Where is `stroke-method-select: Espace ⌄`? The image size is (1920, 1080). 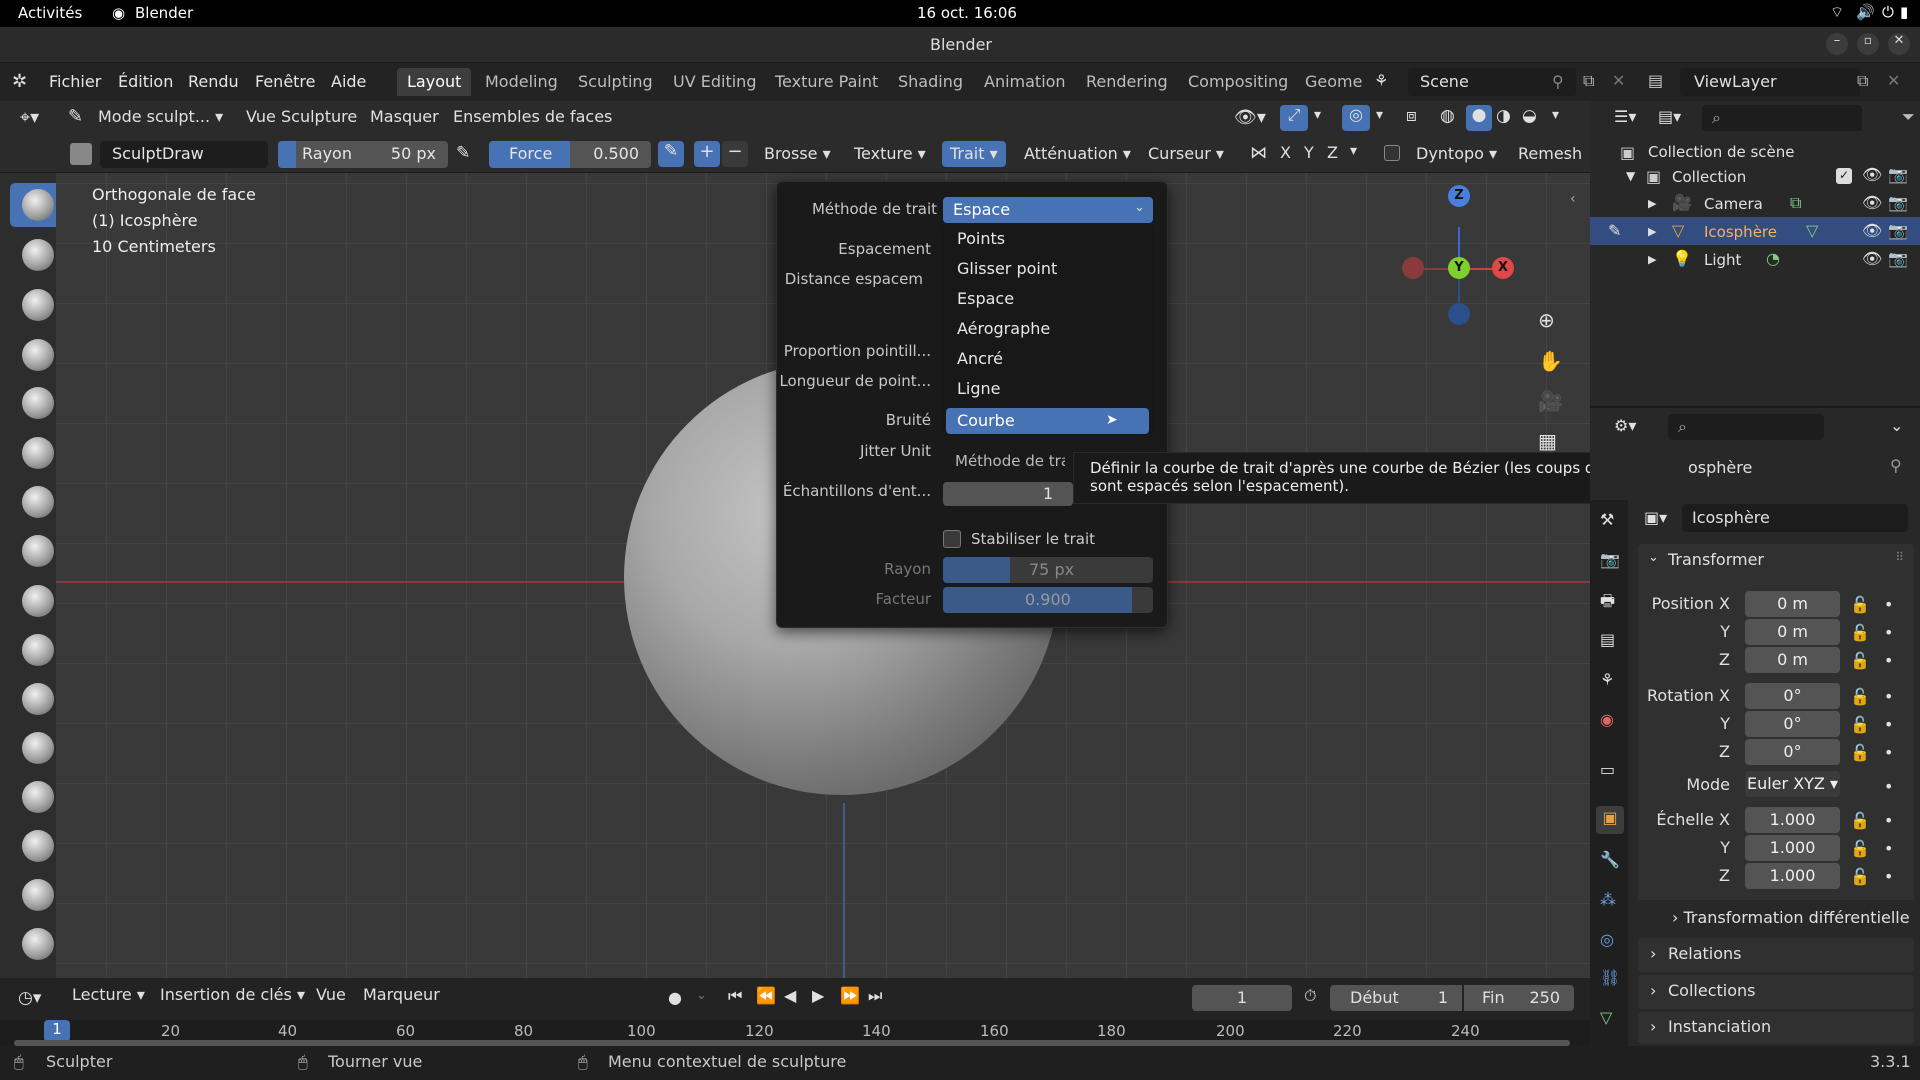
stroke-method-select: Espace ⌄ is located at coordinates (1048, 210).